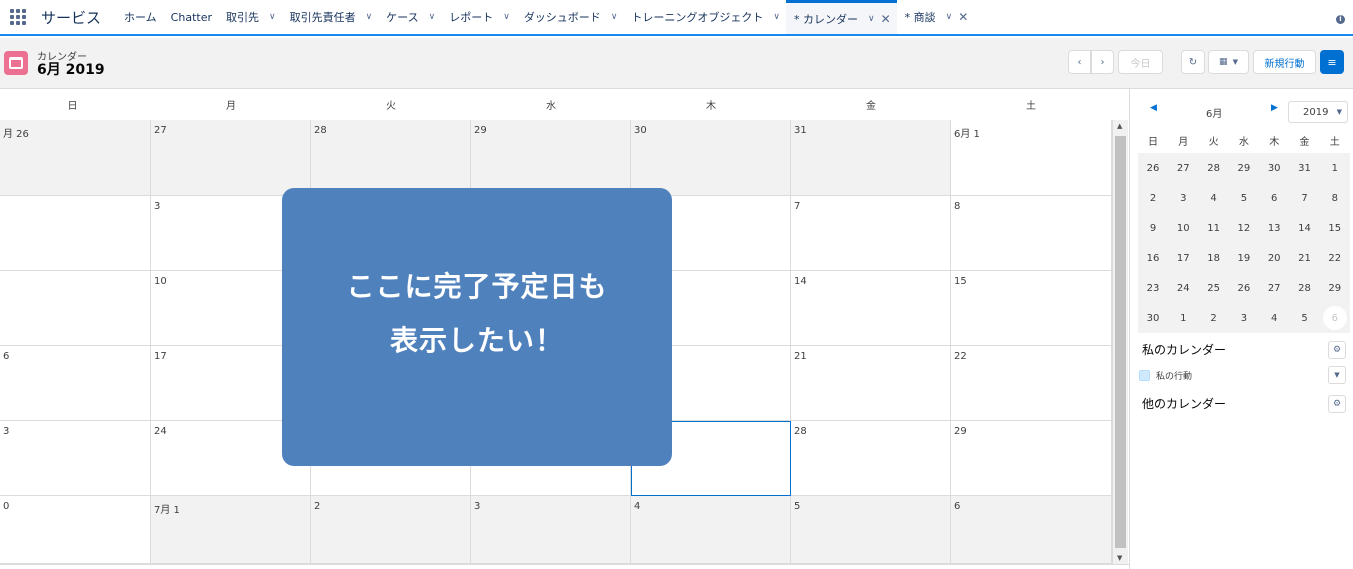  What do you see at coordinates (391, 530) in the screenshot?
I see `day-cell: 2` at bounding box center [391, 530].